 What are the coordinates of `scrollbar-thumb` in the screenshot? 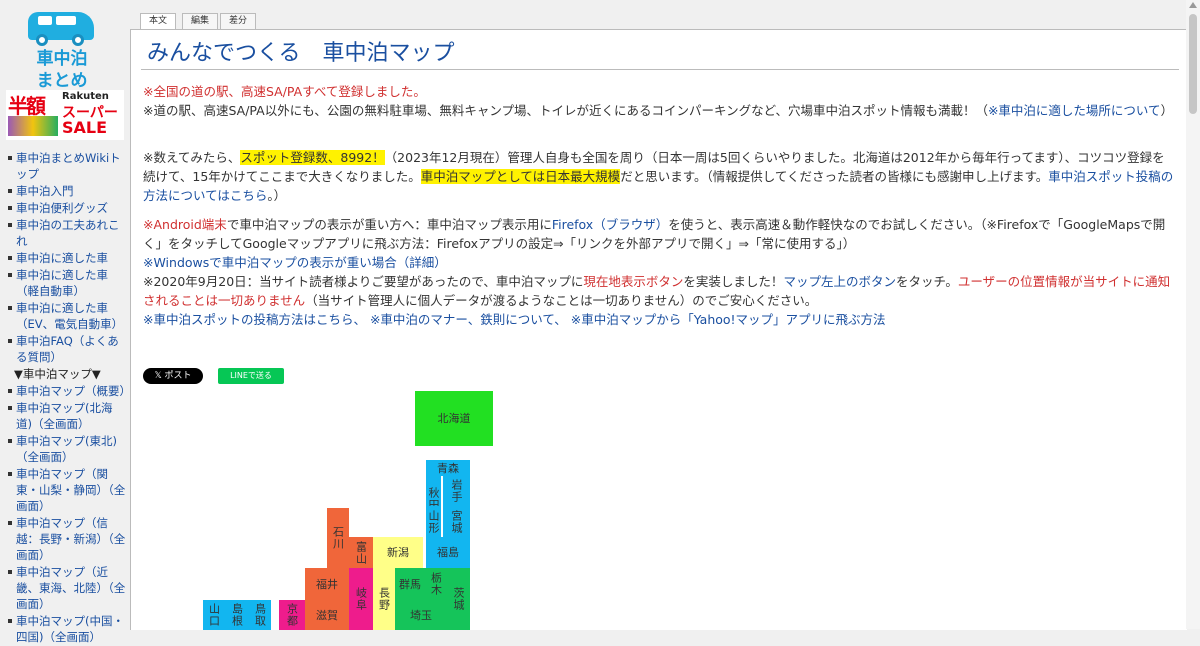 It's located at (1193, 64).